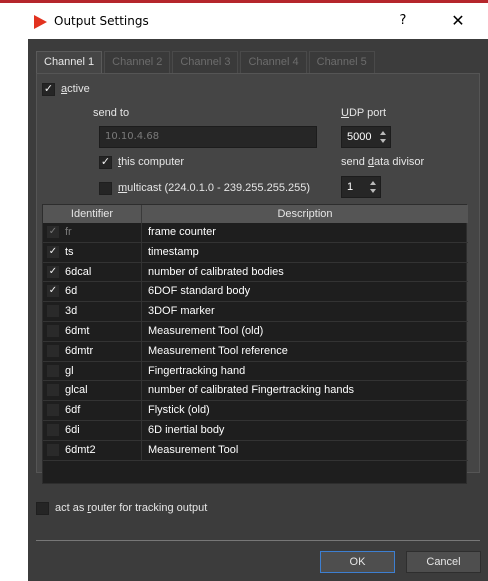  I want to click on tab-channel-5: Channel 5, so click(341, 62).